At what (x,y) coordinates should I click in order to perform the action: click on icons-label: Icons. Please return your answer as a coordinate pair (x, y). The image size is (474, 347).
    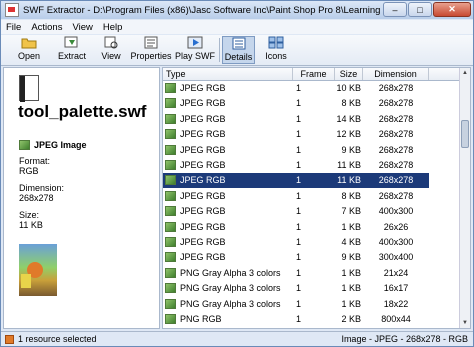
    Looking at the image, I should click on (276, 56).